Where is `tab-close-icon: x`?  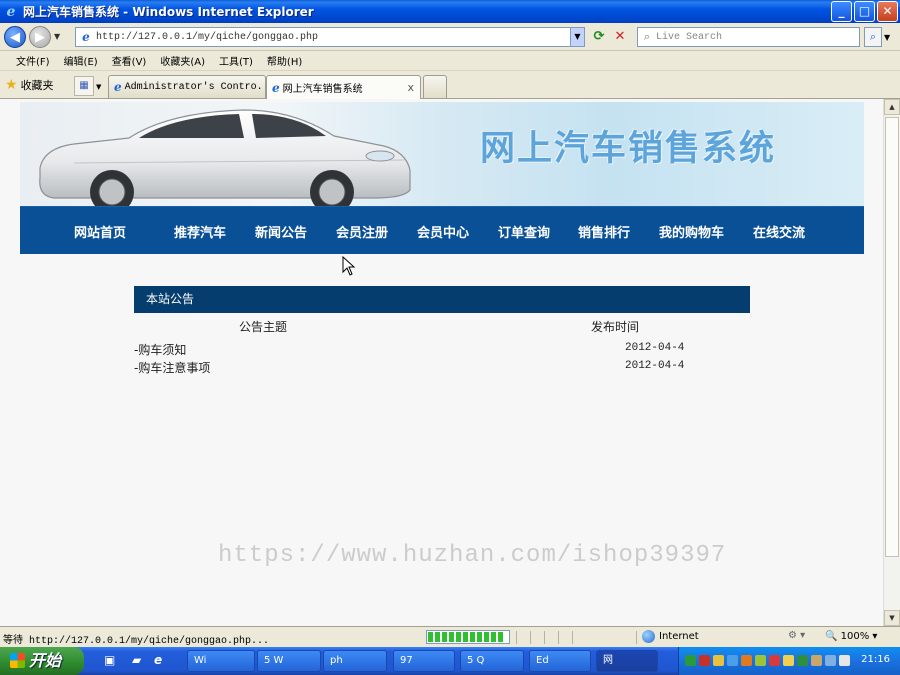
tab-close-icon: x is located at coordinates (410, 87).